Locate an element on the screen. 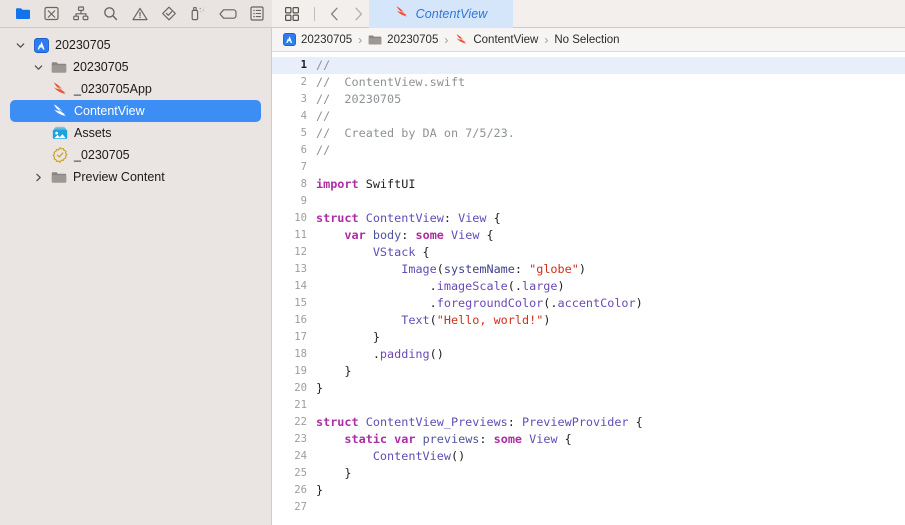 This screenshot has height=525, width=905. code-line: 20} is located at coordinates (588, 388).